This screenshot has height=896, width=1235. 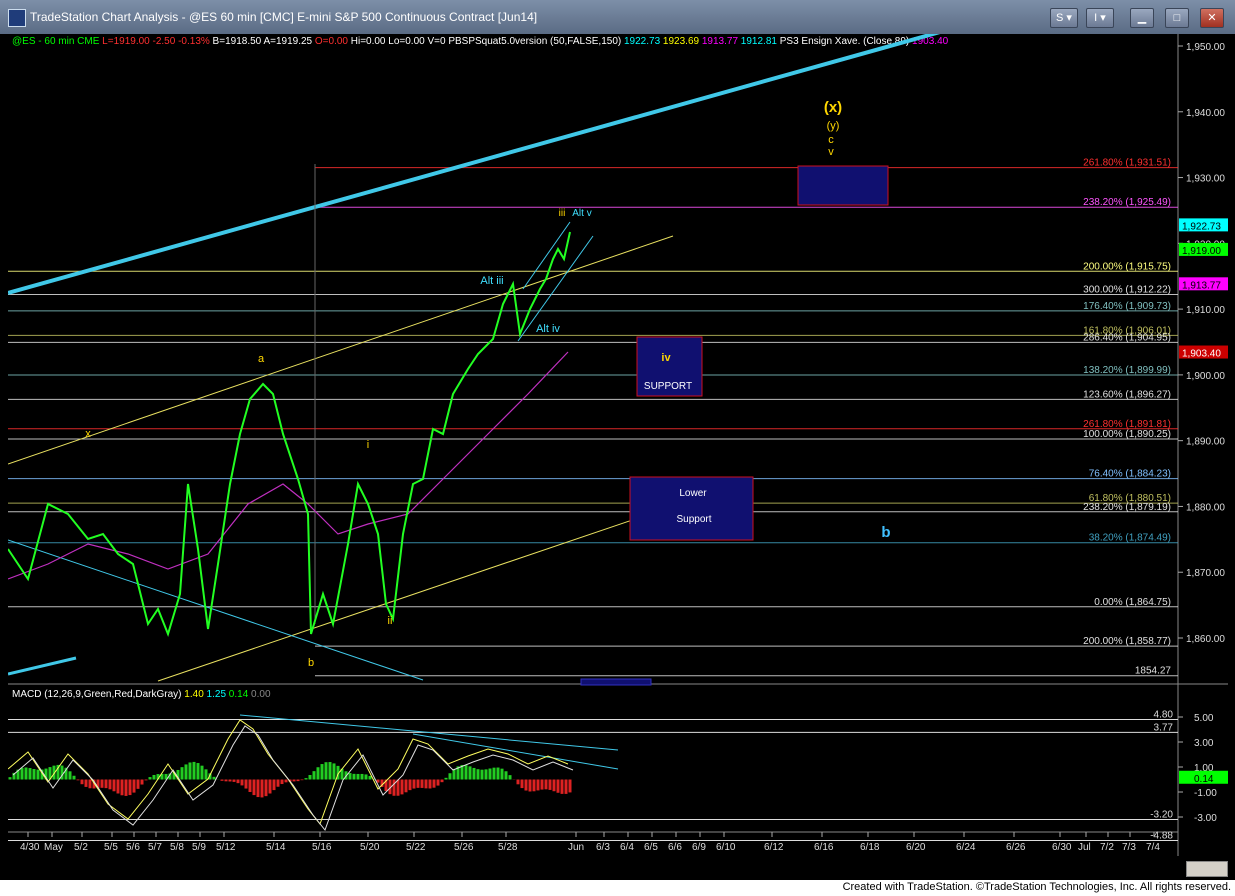 I want to click on wave-label: Alt v, so click(x=581, y=213).